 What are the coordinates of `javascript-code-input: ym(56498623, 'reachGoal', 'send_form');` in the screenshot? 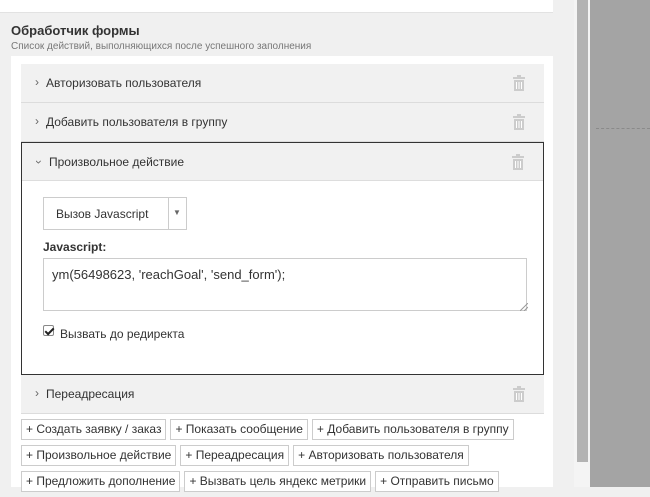 It's located at (285, 284).